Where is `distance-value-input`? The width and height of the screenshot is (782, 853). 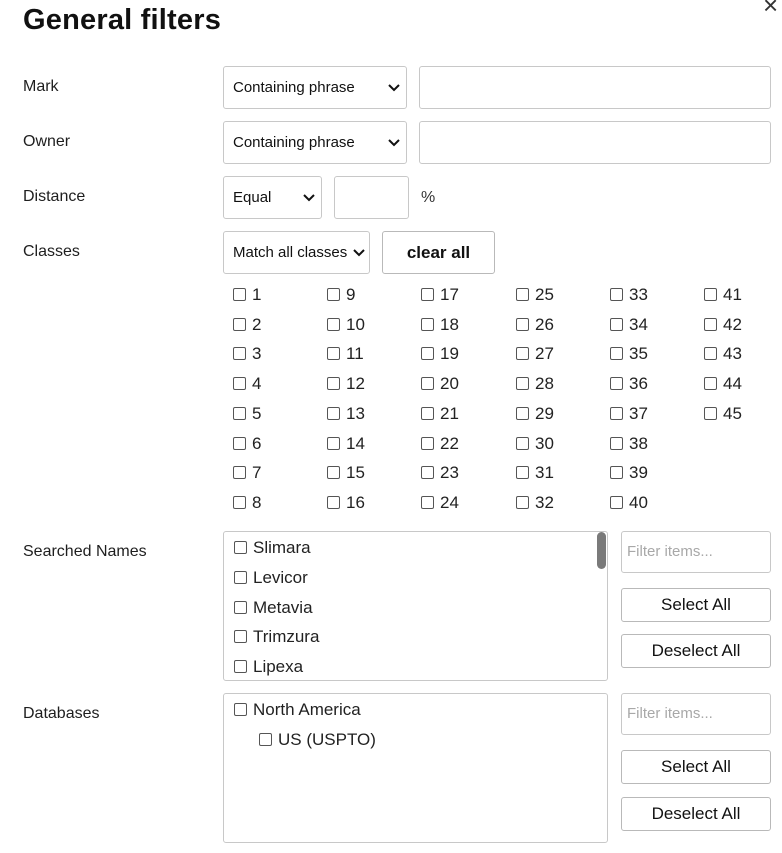
distance-value-input is located at coordinates (371, 197).